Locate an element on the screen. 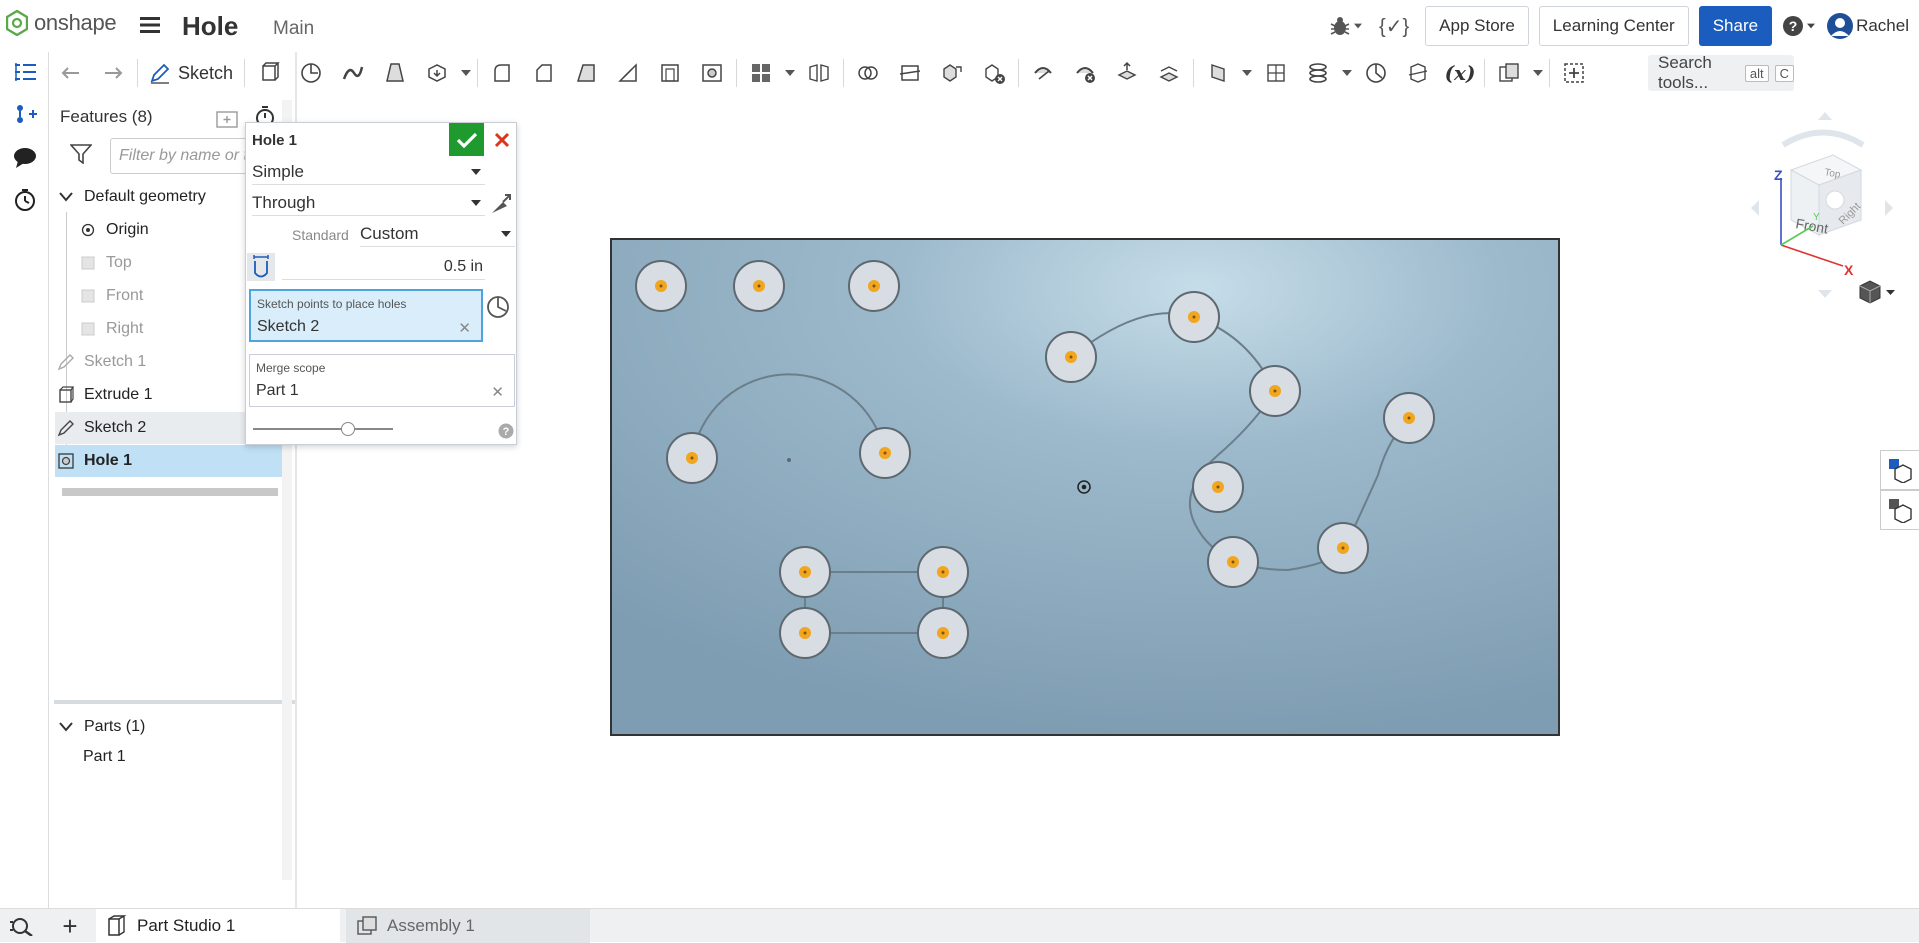  history-icon is located at coordinates (25, 200).